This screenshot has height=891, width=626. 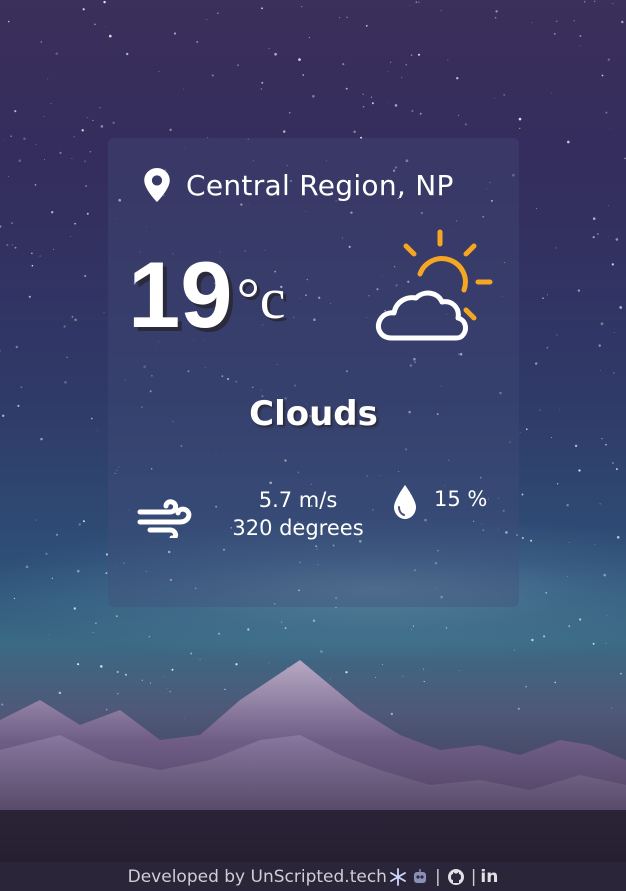 I want to click on temperature-value: 19, so click(x=180, y=294).